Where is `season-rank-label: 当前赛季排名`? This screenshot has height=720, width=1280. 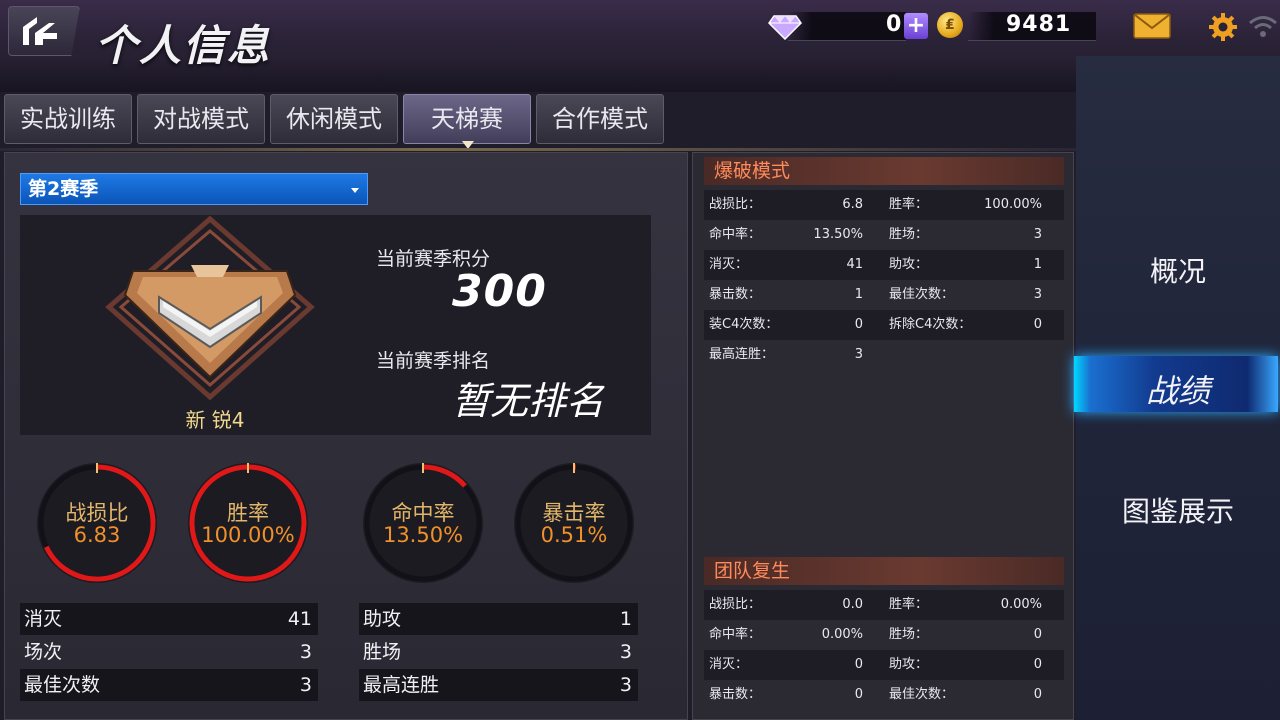
season-rank-label: 当前赛季排名 is located at coordinates (433, 361).